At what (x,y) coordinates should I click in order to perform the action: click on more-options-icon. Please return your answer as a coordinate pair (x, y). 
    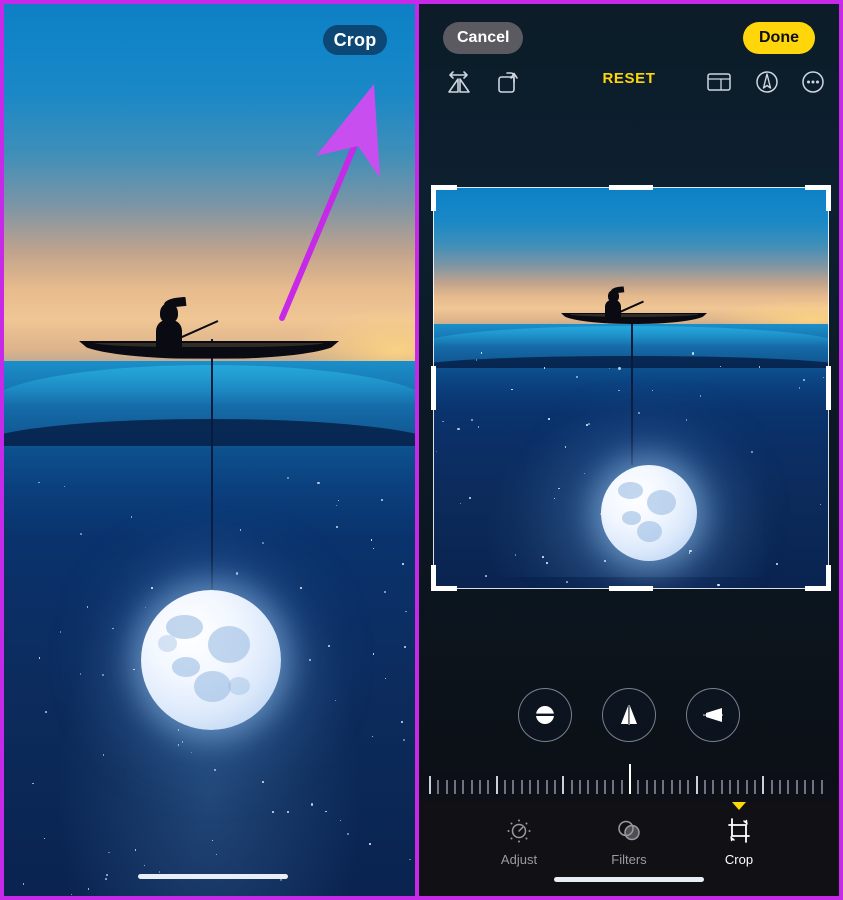
    Looking at the image, I should click on (813, 82).